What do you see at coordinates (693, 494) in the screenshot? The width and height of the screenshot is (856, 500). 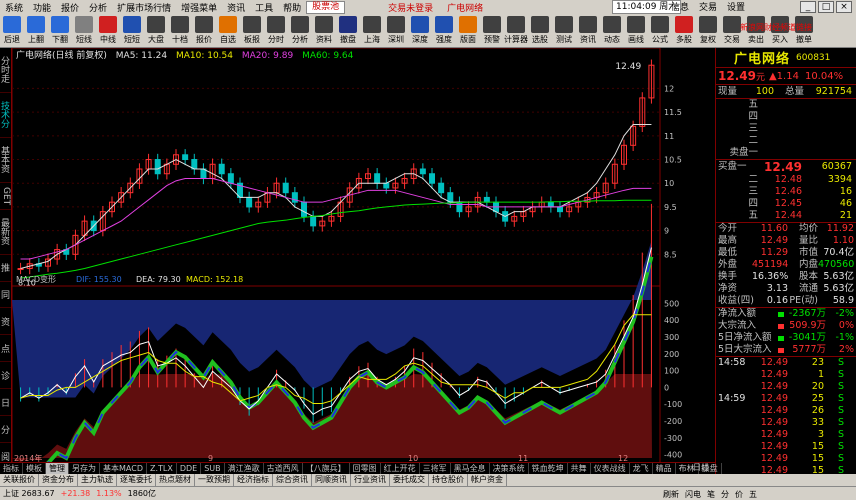 I see `status-right-1: 闪电` at bounding box center [693, 494].